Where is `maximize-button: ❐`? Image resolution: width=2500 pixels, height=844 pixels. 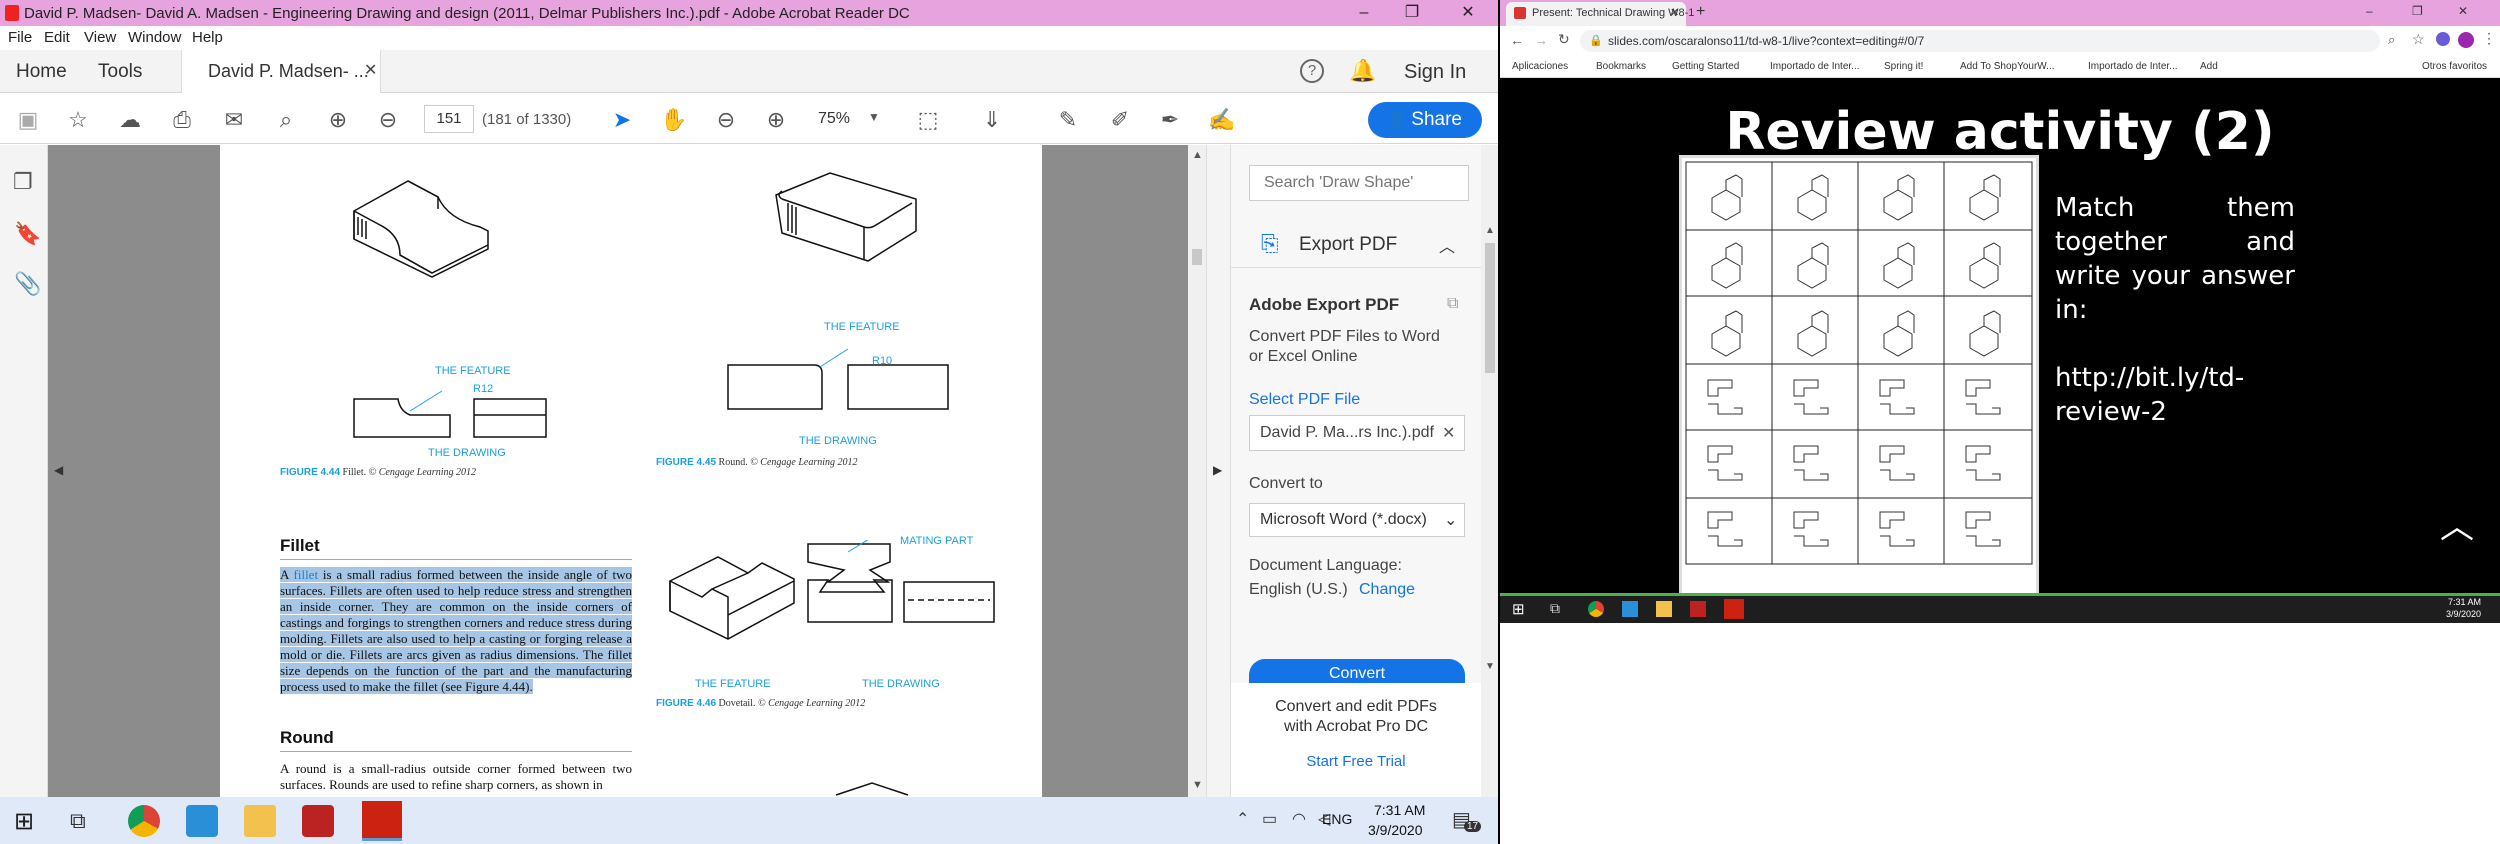
maximize-button: ❐ is located at coordinates (1412, 13).